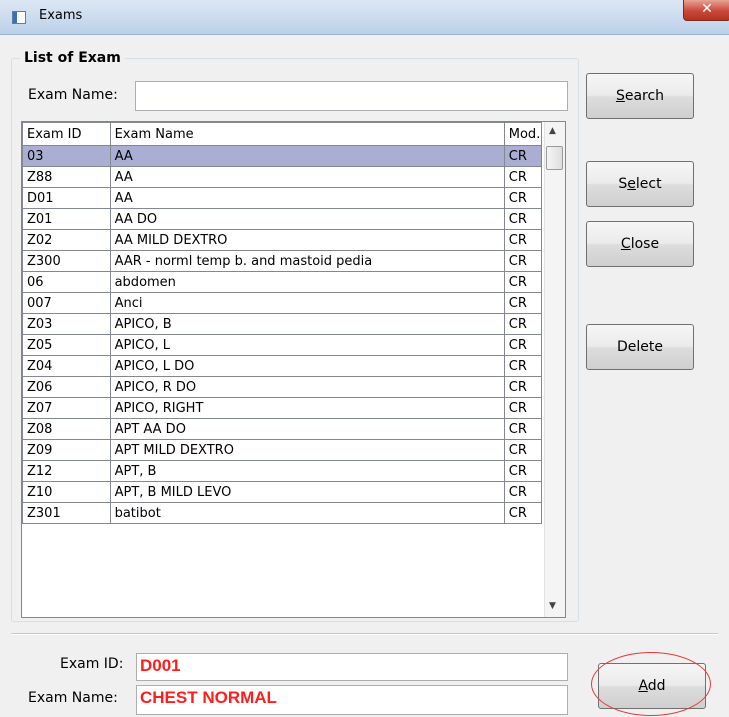 This screenshot has height=717, width=729. Describe the element at coordinates (352, 667) in the screenshot. I see `exam-id-input: D001` at that location.